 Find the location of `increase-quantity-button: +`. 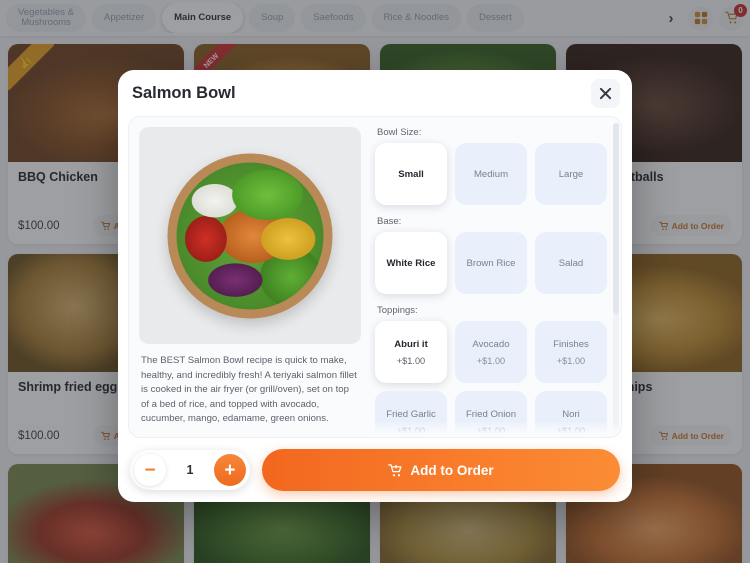

increase-quantity-button: + is located at coordinates (229, 470).